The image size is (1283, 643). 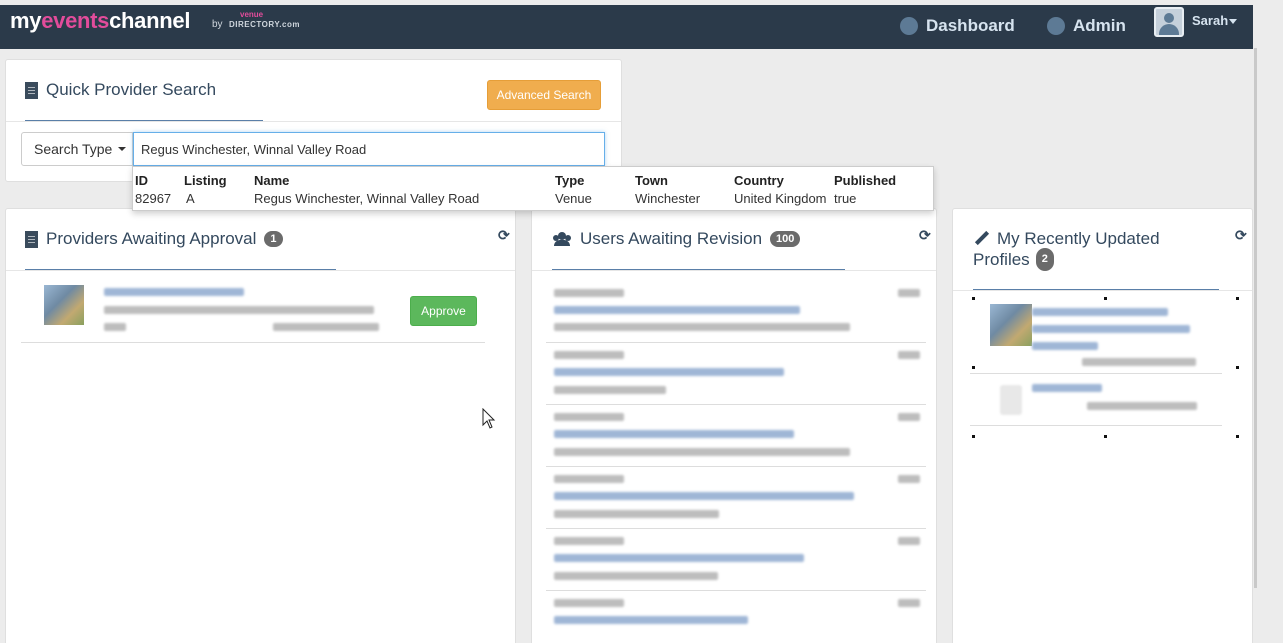 I want to click on logo-venue: venue, so click(x=252, y=14).